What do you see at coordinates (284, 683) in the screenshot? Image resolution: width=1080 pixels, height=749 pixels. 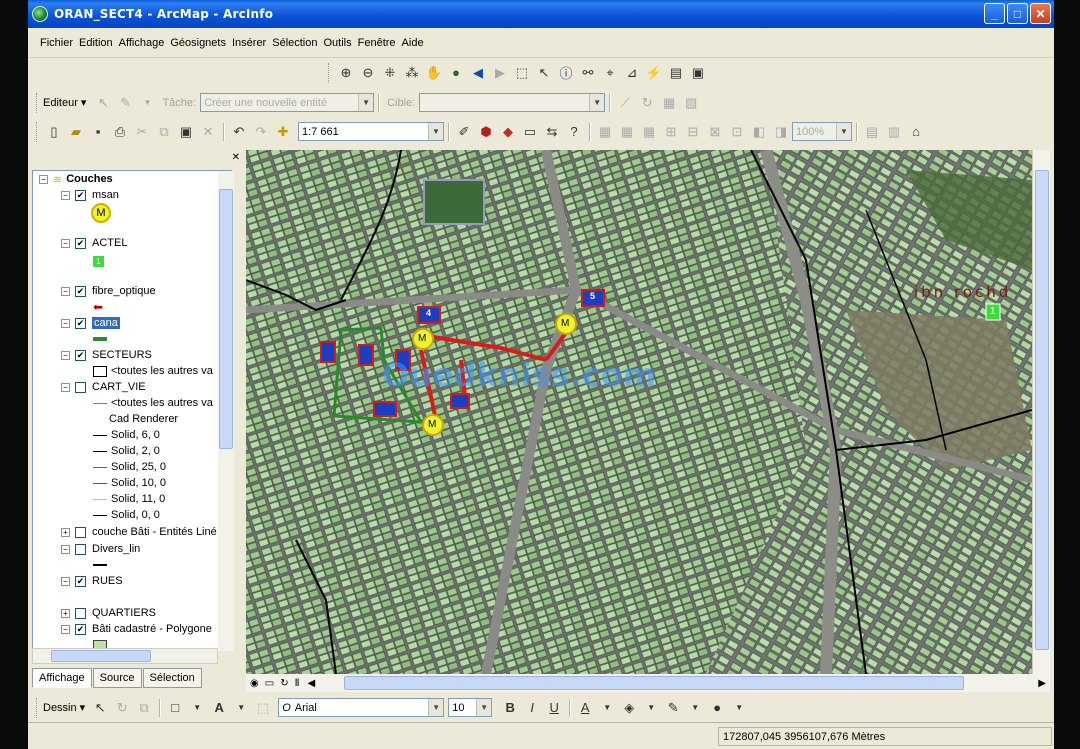 I see `refresh-icon: ↻` at bounding box center [284, 683].